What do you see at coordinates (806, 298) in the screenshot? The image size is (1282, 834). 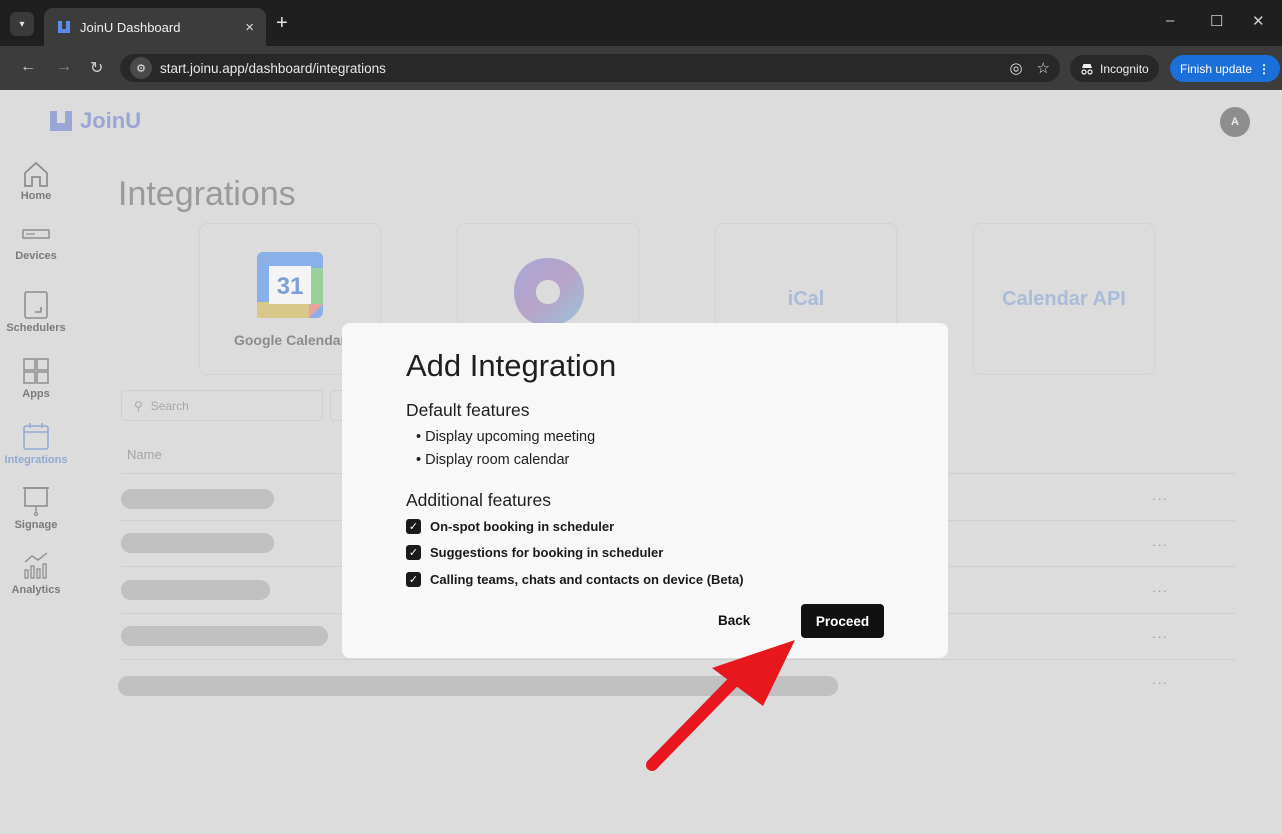 I see `integration-label: iCal` at bounding box center [806, 298].